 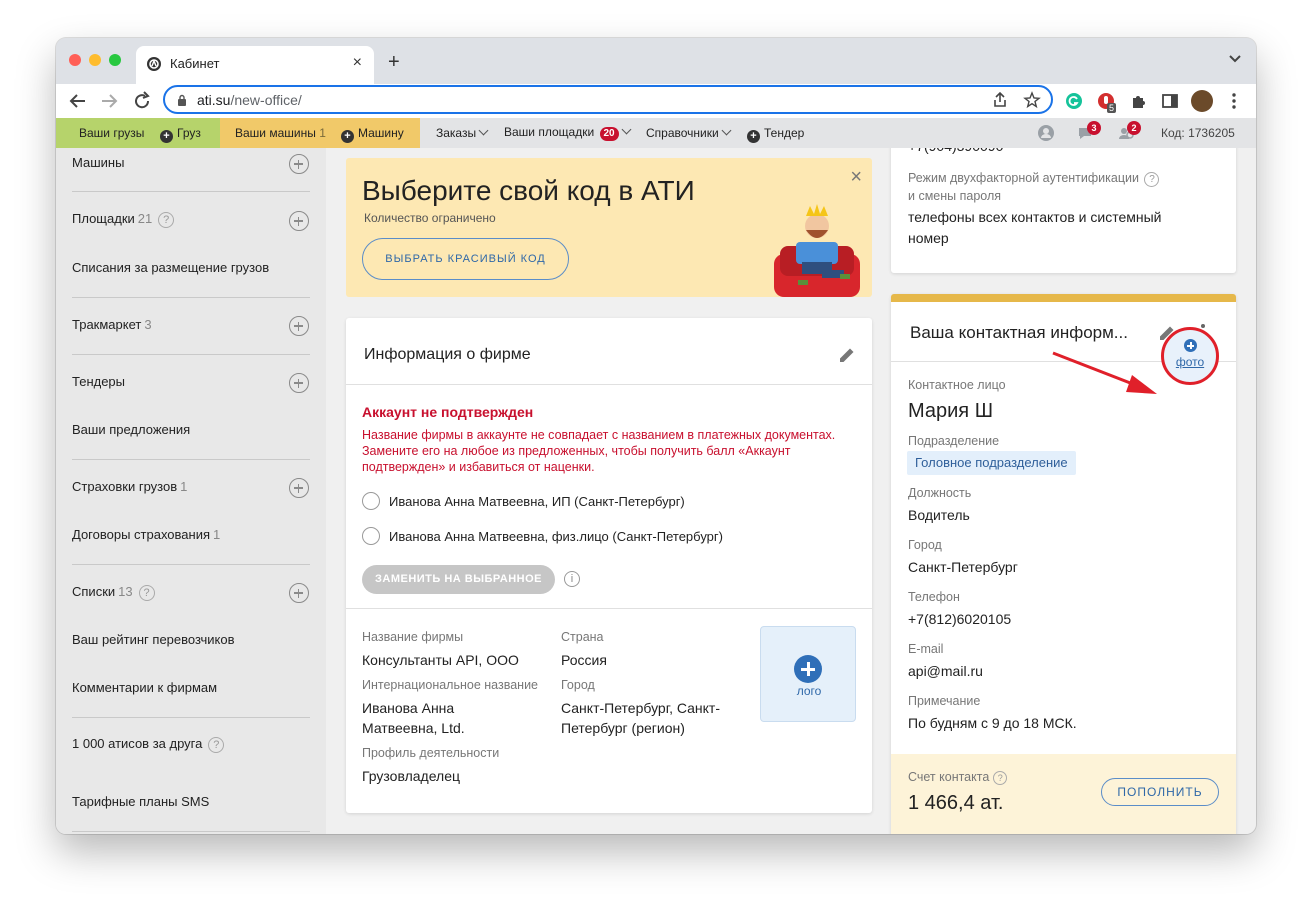 What do you see at coordinates (145, 218) in the screenshot?
I see `sidebar-item-count: 21` at bounding box center [145, 218].